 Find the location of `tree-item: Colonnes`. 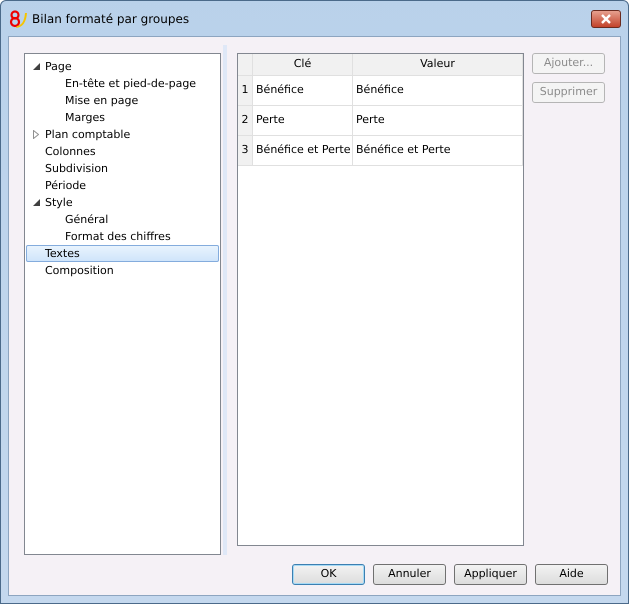

tree-item: Colonnes is located at coordinates (122, 151).